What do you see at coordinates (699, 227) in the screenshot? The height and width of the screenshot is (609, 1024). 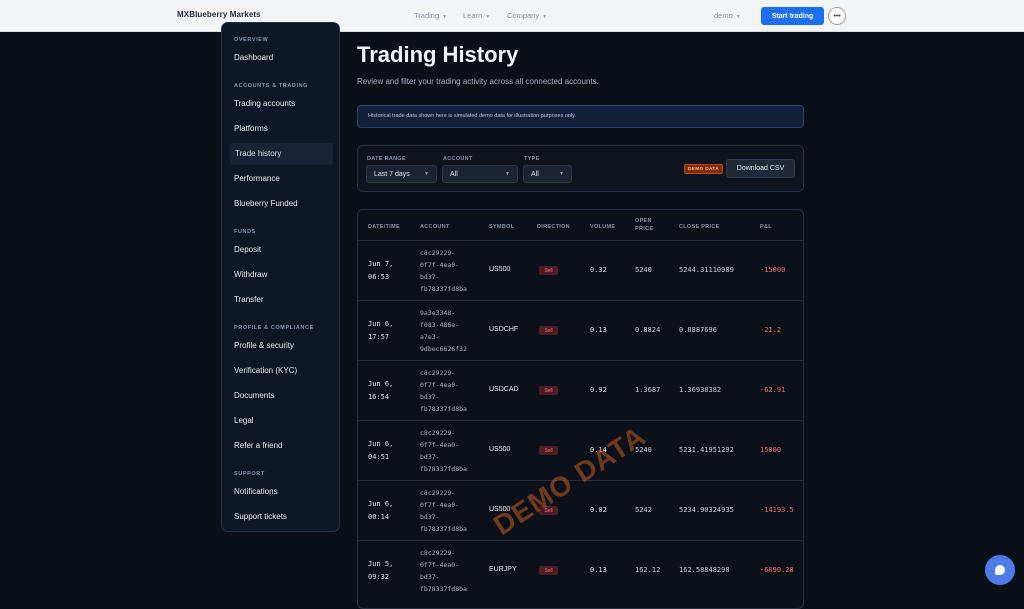 I see `column-header-close-price: CLOSE PRICE` at bounding box center [699, 227].